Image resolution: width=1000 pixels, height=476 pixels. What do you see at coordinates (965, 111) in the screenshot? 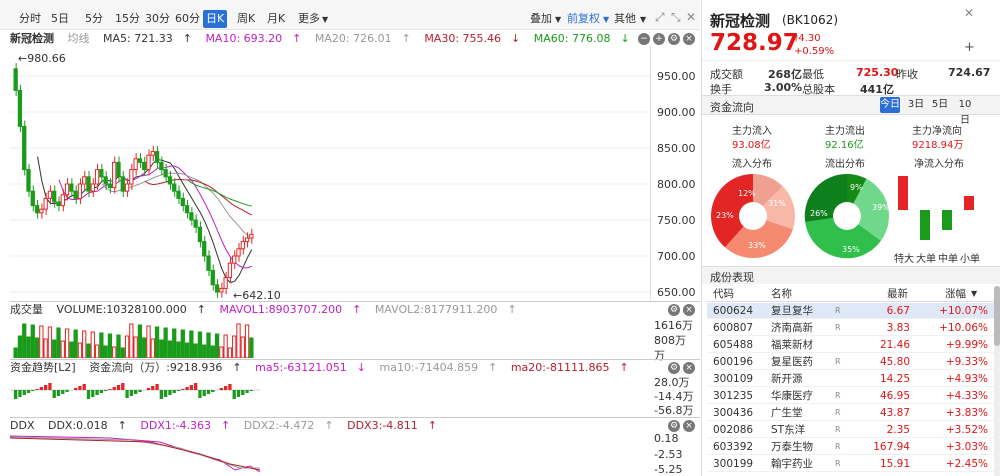
I see `period-10d: 10日` at bounding box center [965, 111].